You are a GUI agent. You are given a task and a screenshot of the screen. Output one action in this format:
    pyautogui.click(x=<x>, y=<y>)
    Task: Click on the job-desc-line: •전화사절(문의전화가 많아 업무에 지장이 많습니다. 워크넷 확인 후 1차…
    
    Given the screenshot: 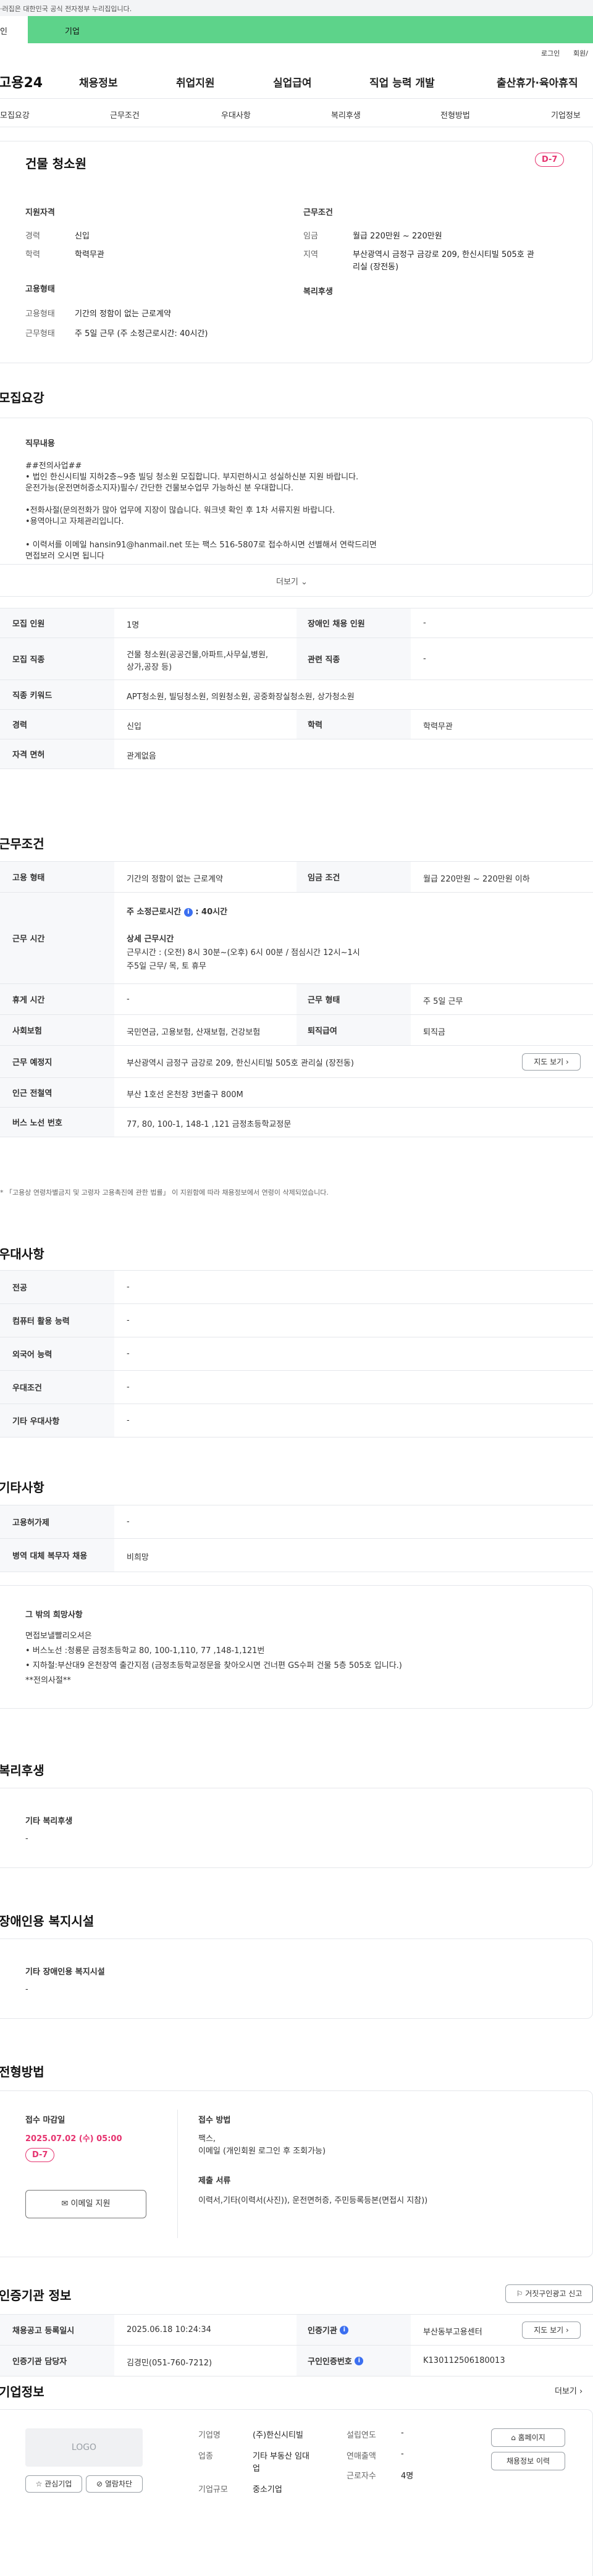 What is the action you would take?
    pyautogui.click(x=180, y=510)
    